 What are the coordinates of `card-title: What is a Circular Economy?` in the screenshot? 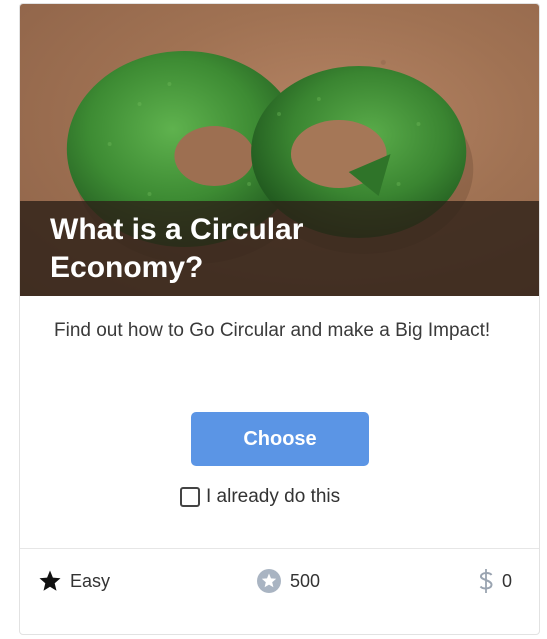 It's located at (177, 248).